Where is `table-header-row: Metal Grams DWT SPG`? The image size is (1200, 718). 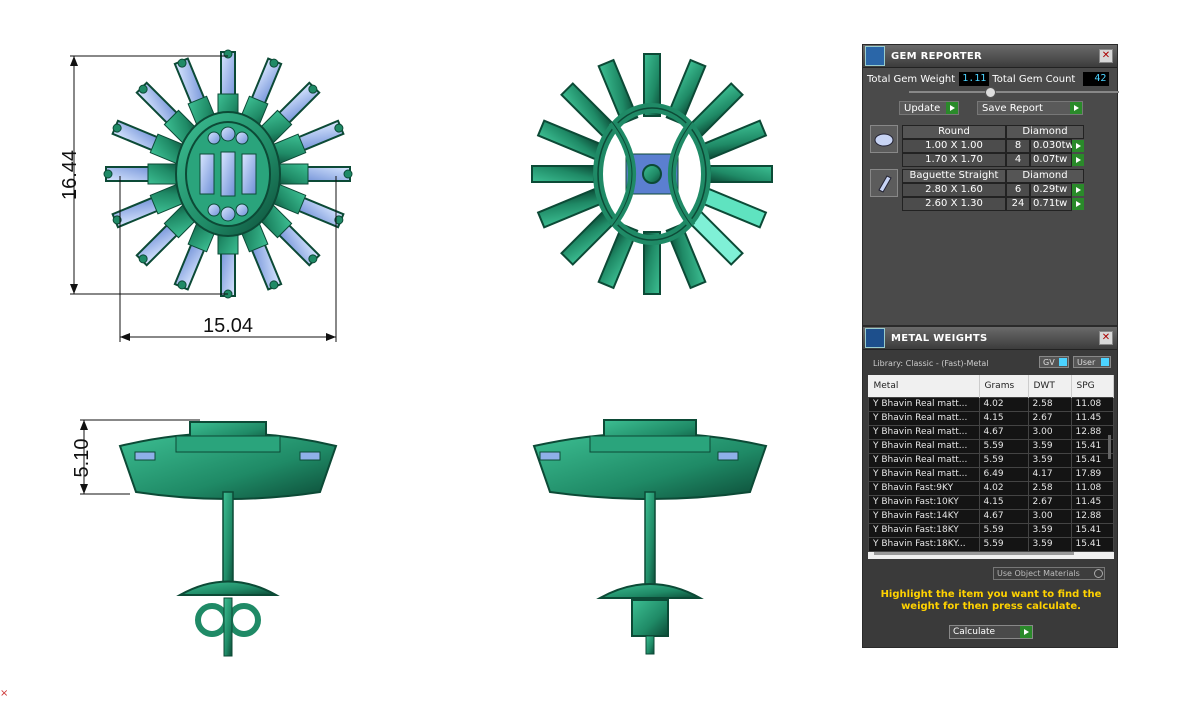 table-header-row: Metal Grams DWT SPG is located at coordinates (991, 386).